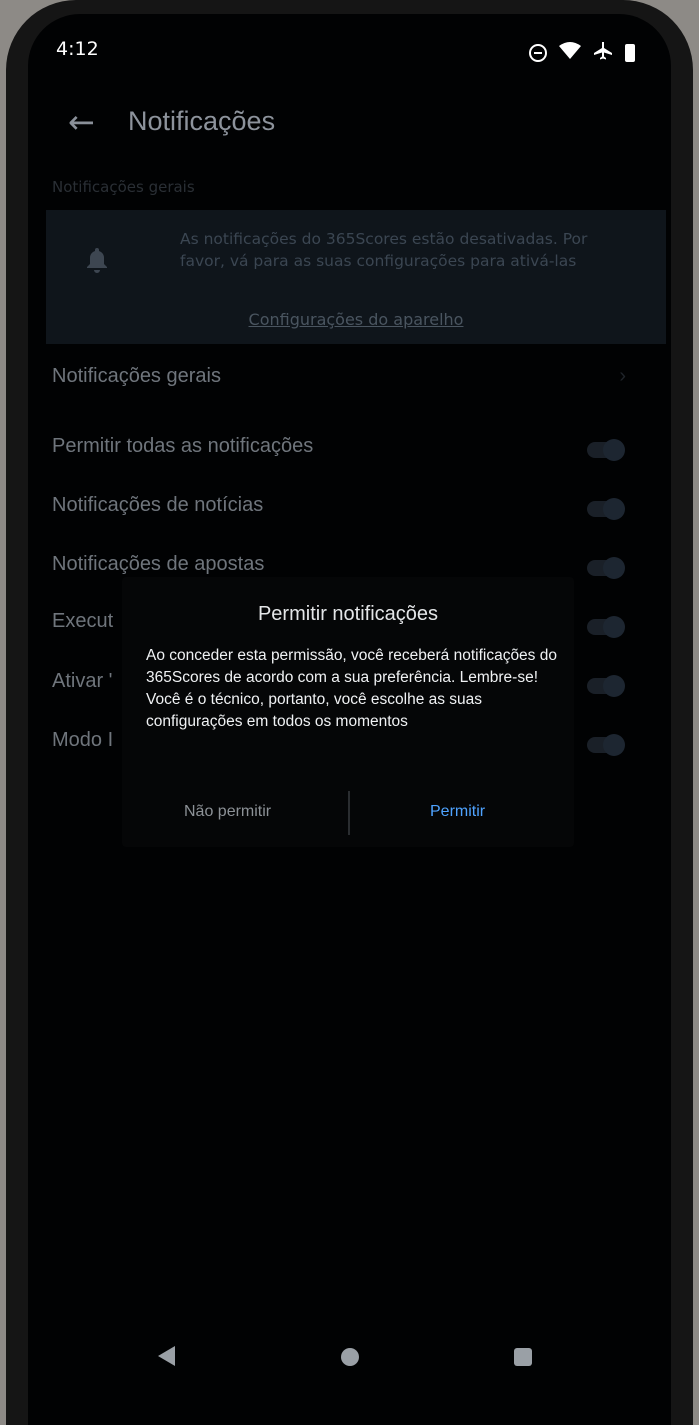  I want to click on row5-toggle, so click(606, 627).